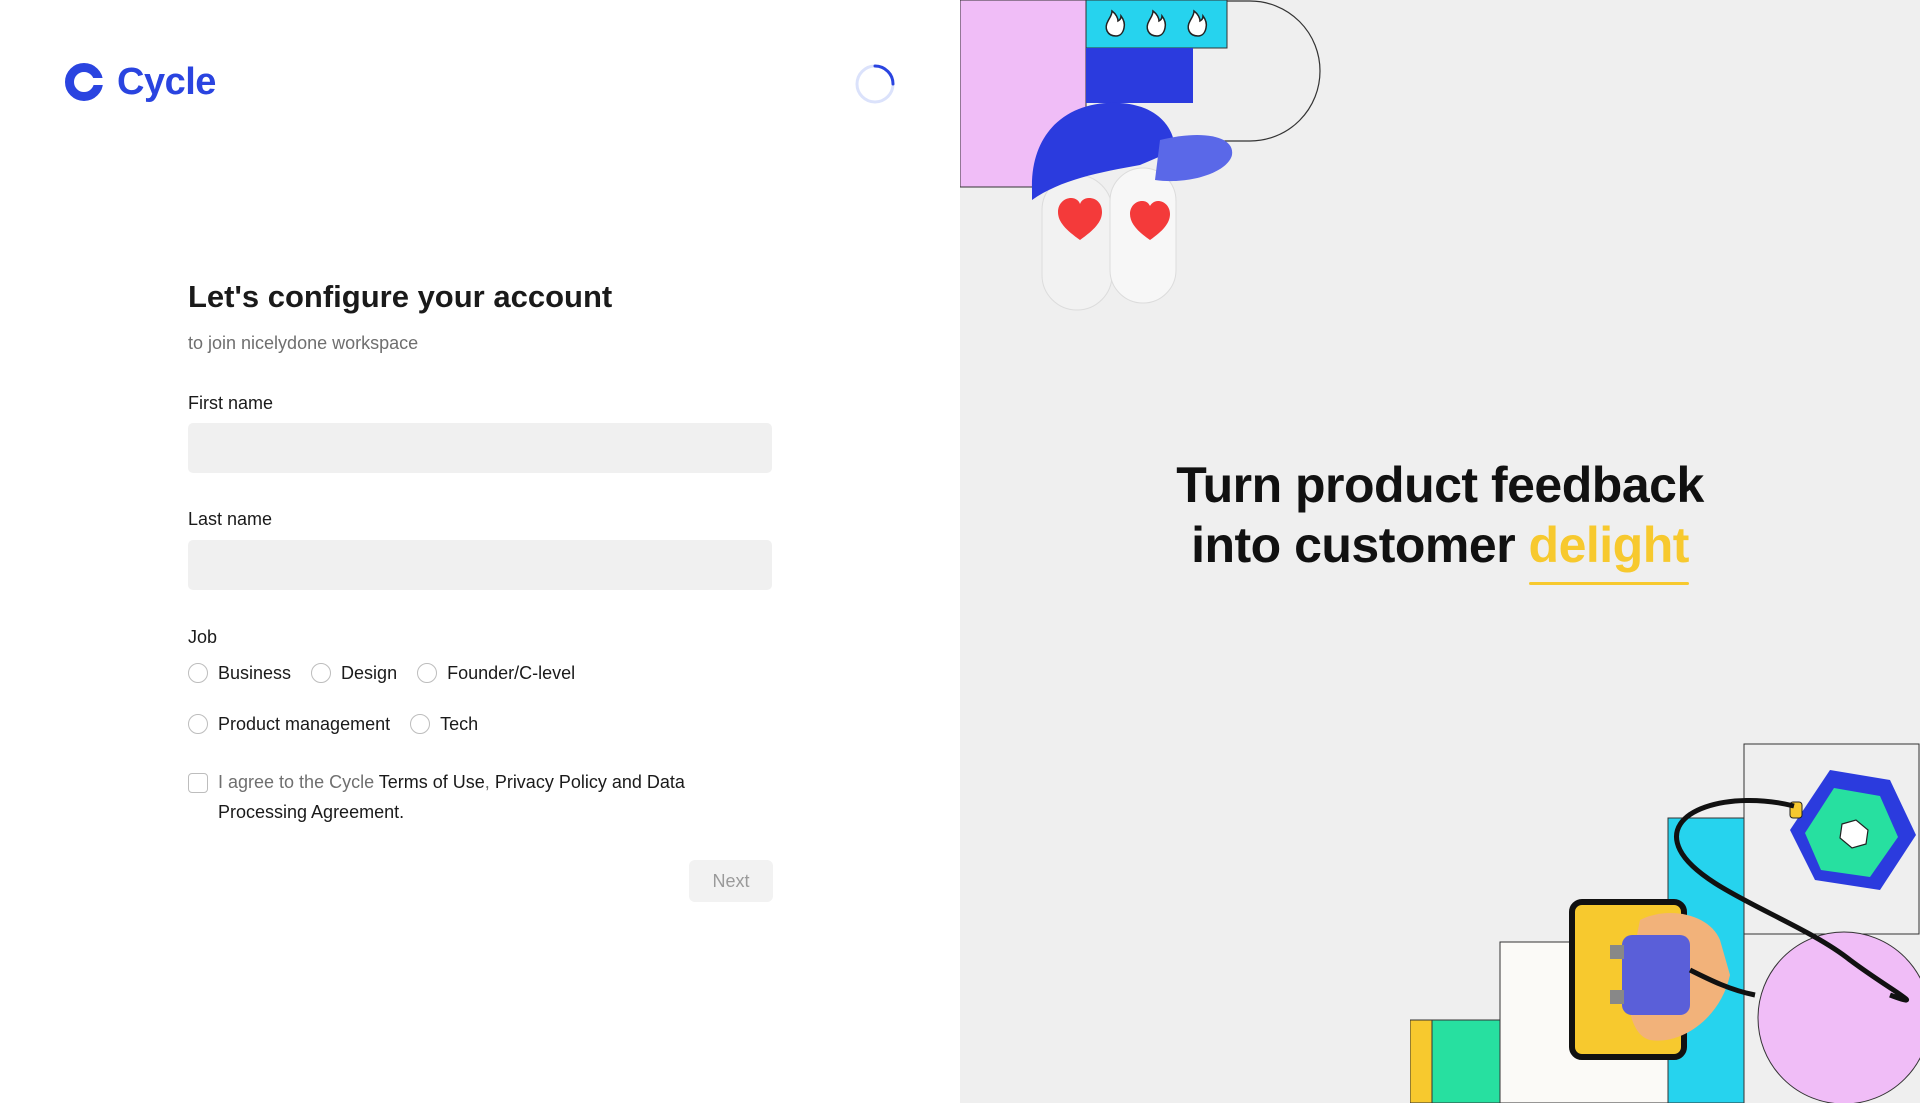  Describe the element at coordinates (166, 82) in the screenshot. I see `brand-name: Cycle` at that location.